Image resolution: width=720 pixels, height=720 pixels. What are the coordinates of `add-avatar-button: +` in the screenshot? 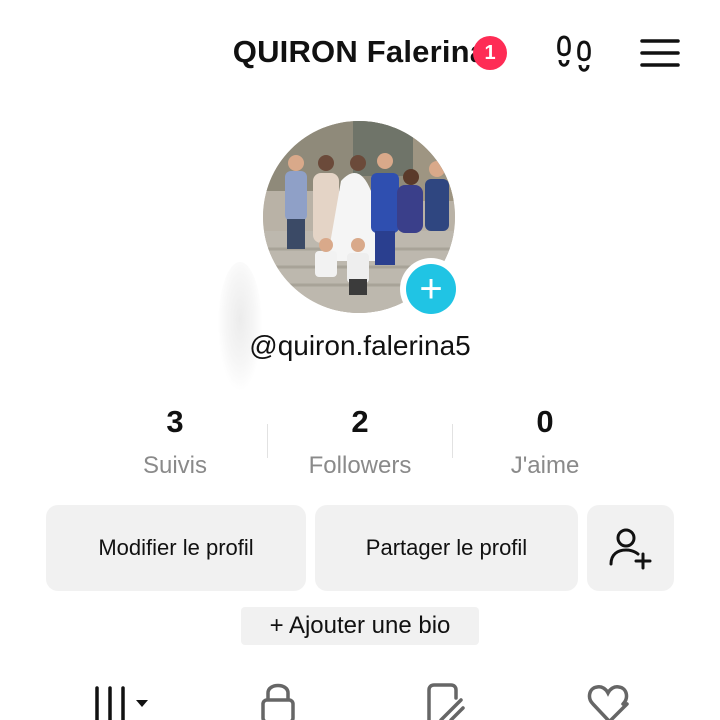 It's located at (431, 289).